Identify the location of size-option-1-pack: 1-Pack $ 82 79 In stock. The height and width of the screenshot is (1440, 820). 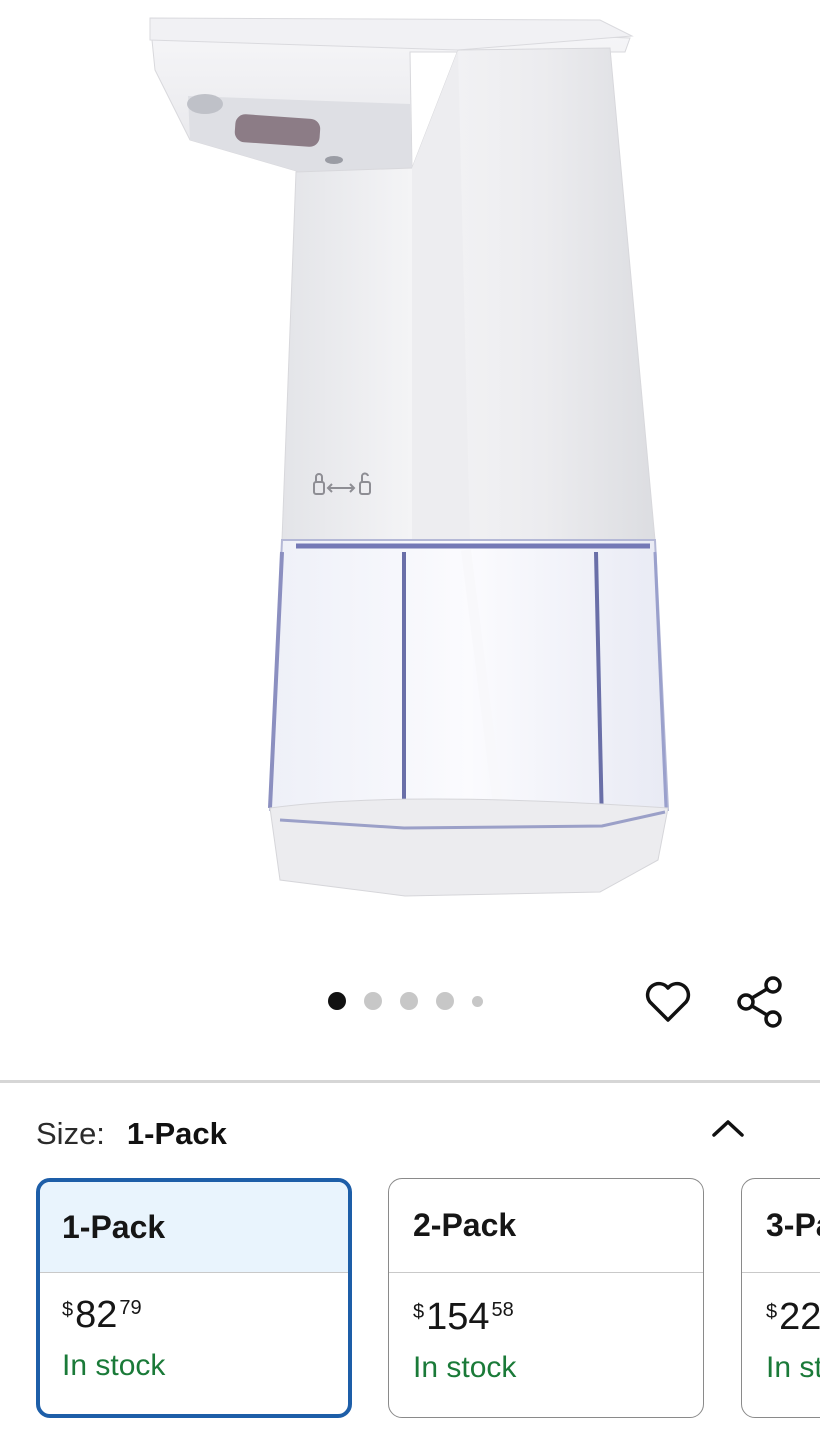
(194, 1298).